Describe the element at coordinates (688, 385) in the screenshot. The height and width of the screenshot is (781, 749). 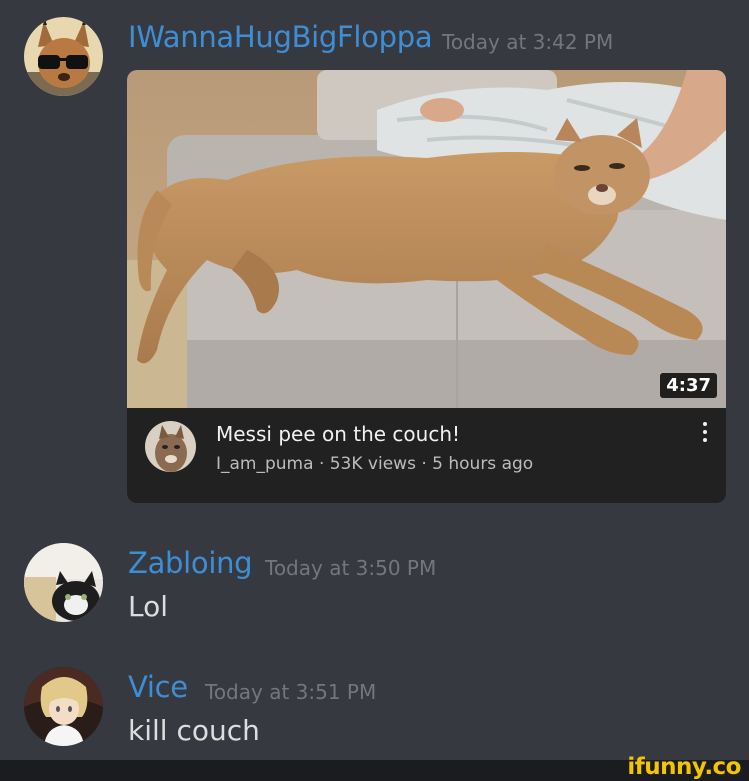
I see `video-duration: 4:37` at that location.